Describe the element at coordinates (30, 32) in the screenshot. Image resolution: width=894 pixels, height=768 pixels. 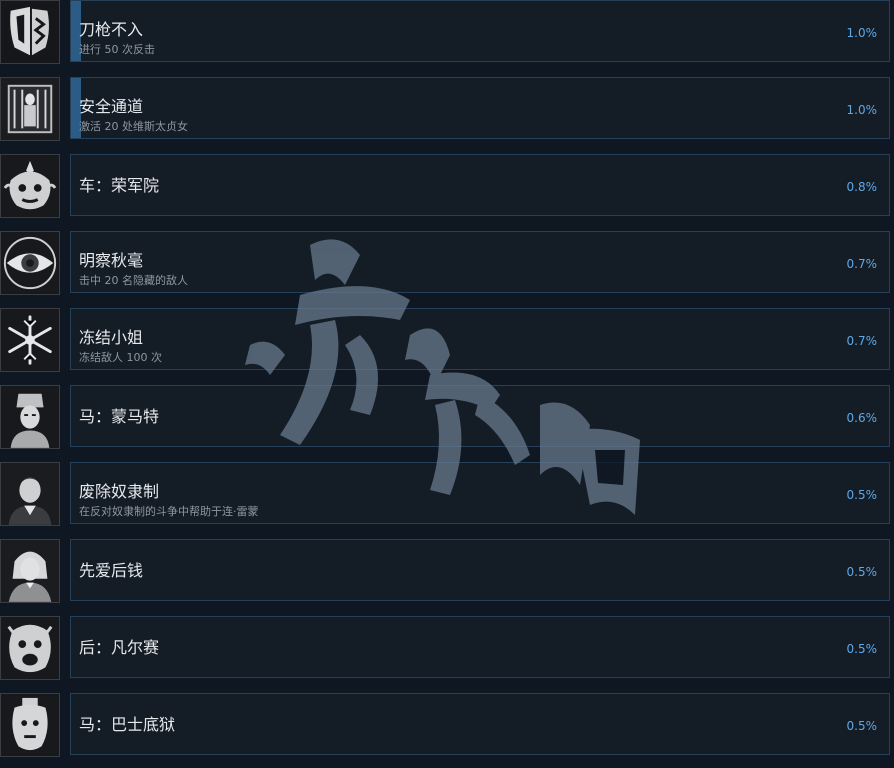
I see `shield-sword-icon` at that location.